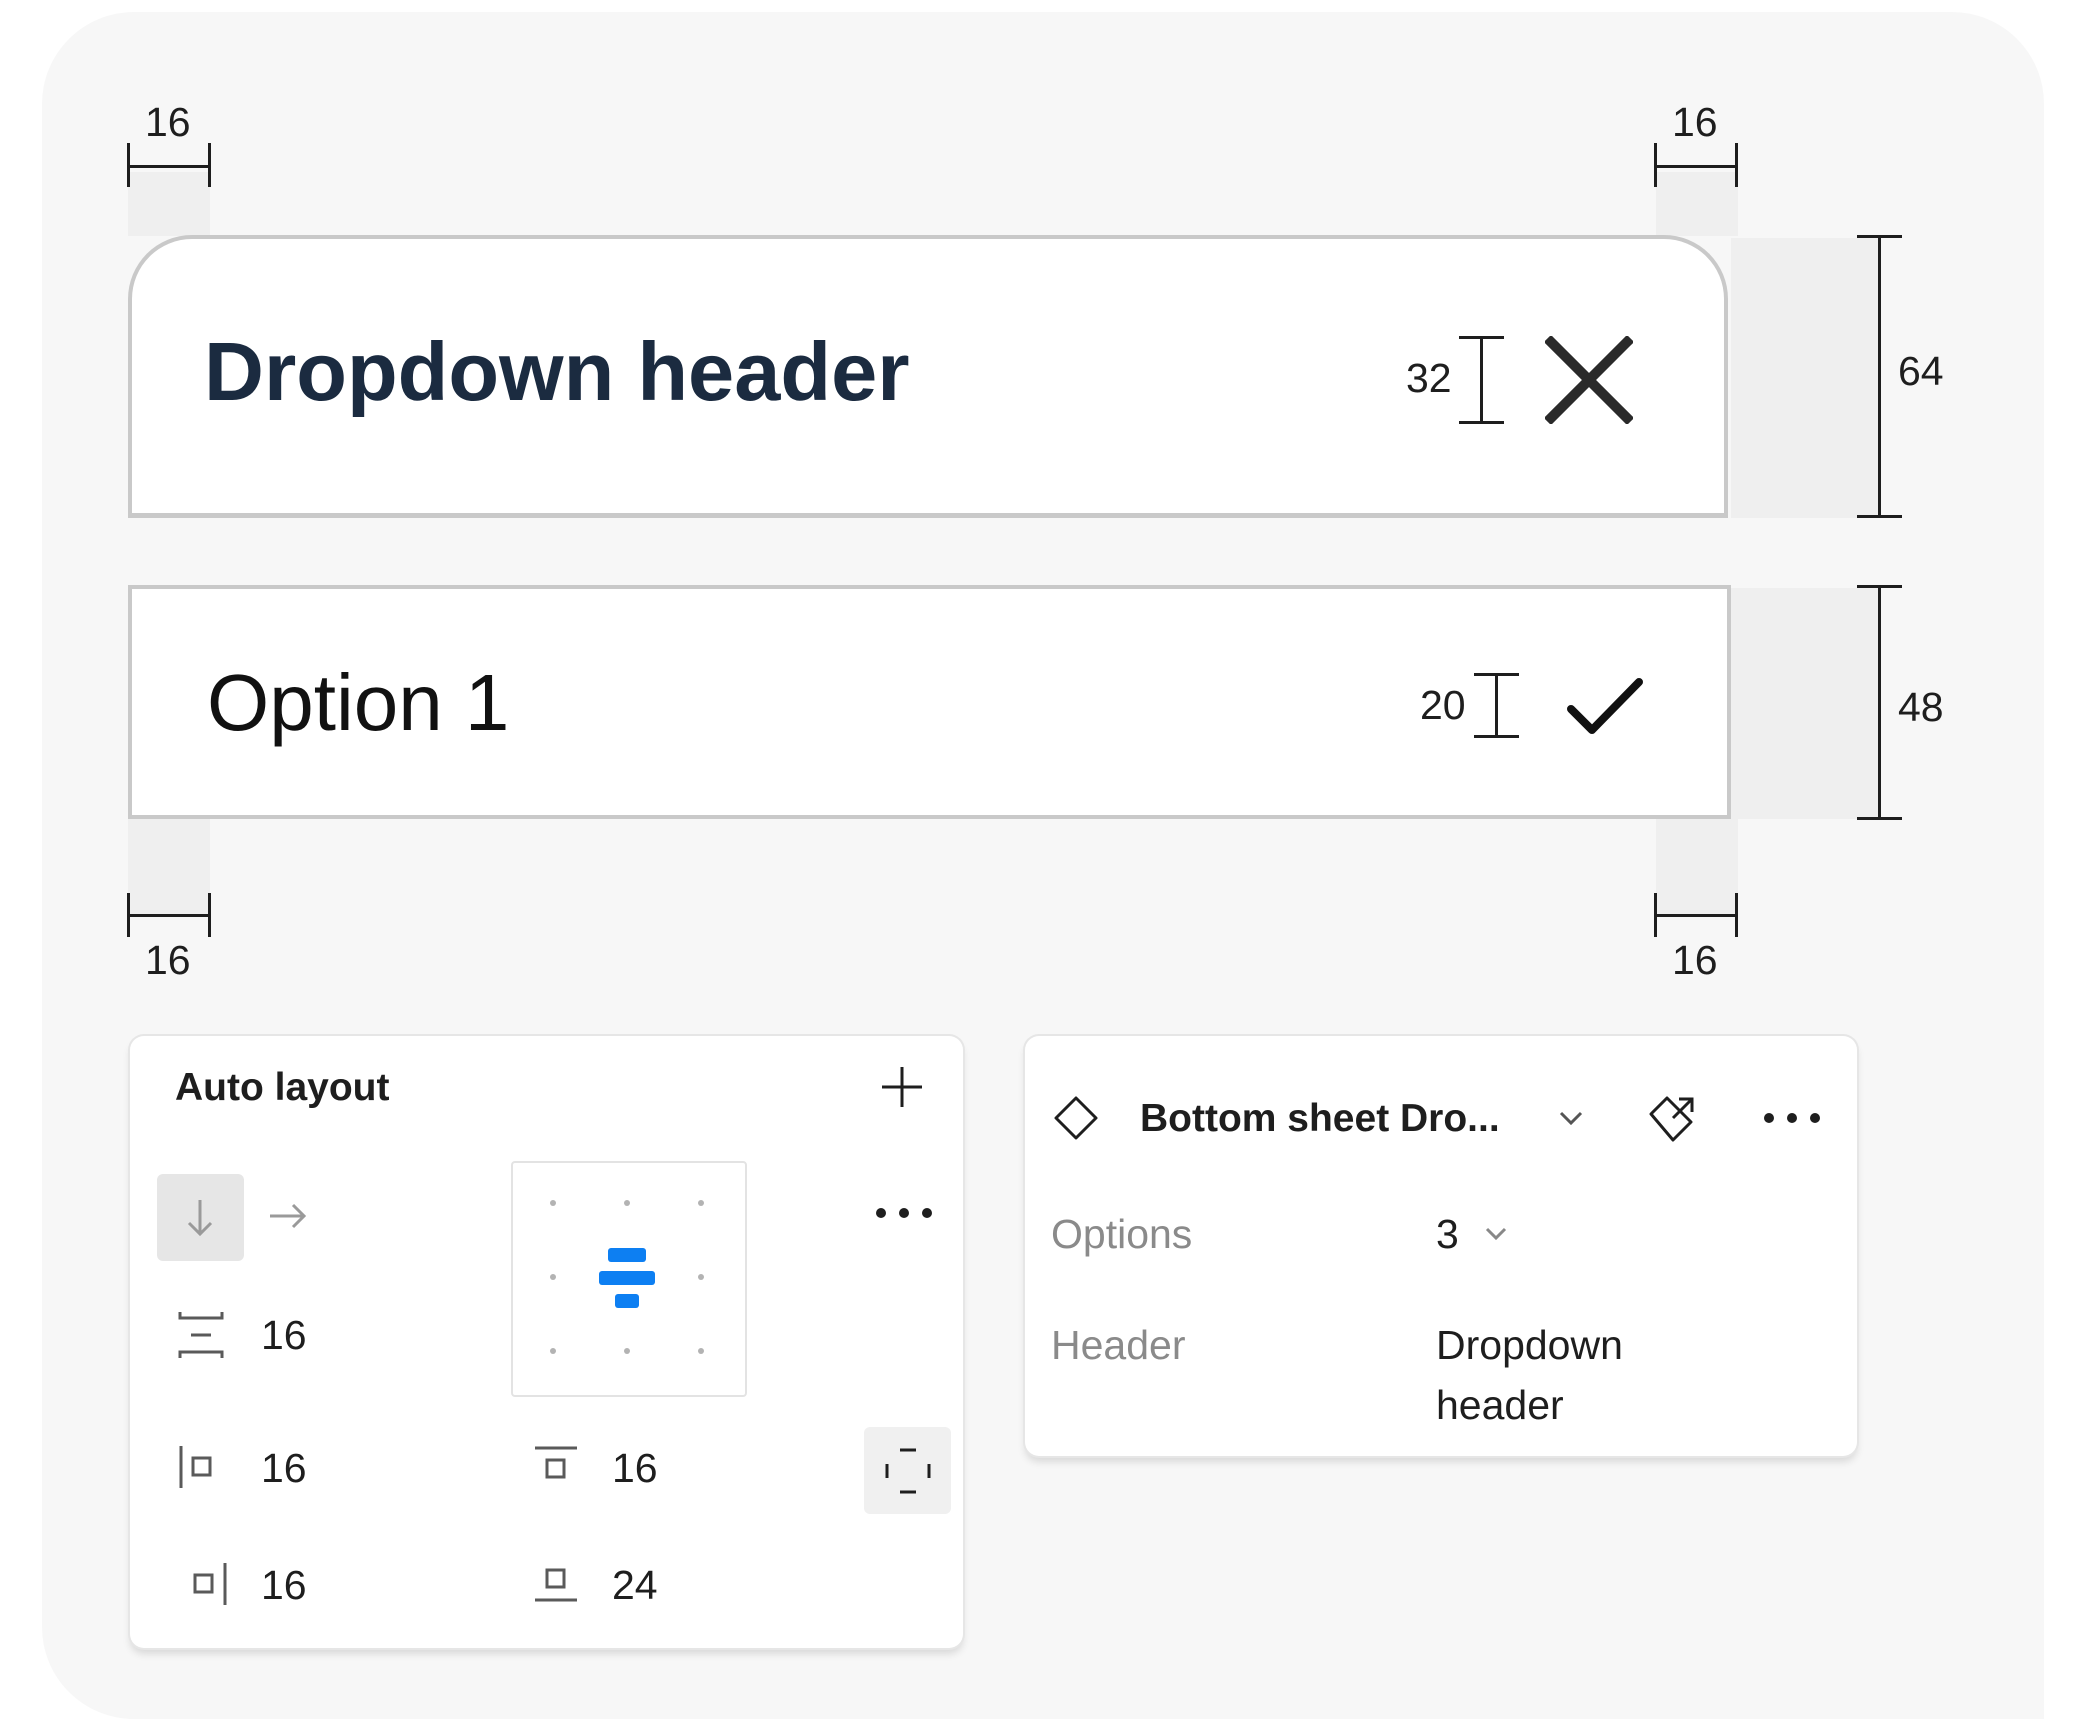 The image size is (2075, 1719). Describe the element at coordinates (282, 1087) in the screenshot. I see `auto-layout-title: Auto layout` at that location.